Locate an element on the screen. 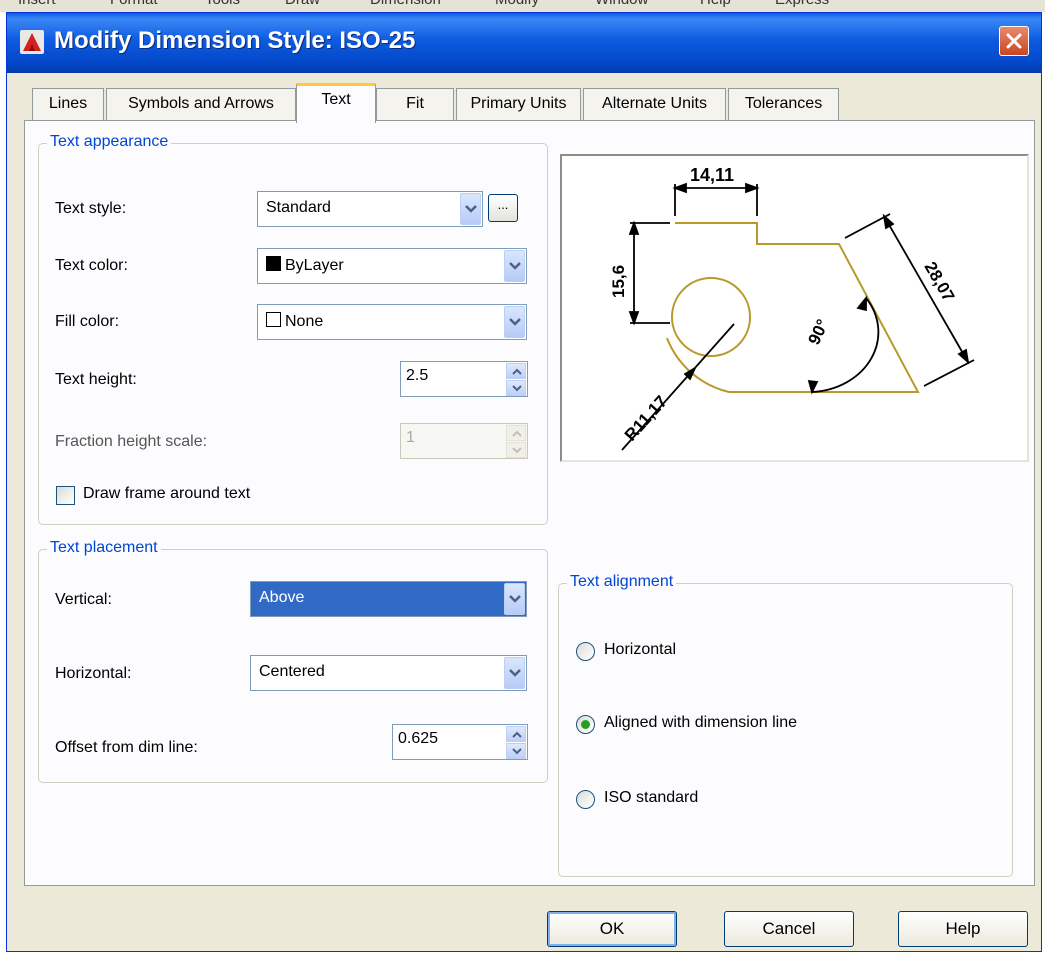  tab-alternate-units: Alternate Units is located at coordinates (654, 104).